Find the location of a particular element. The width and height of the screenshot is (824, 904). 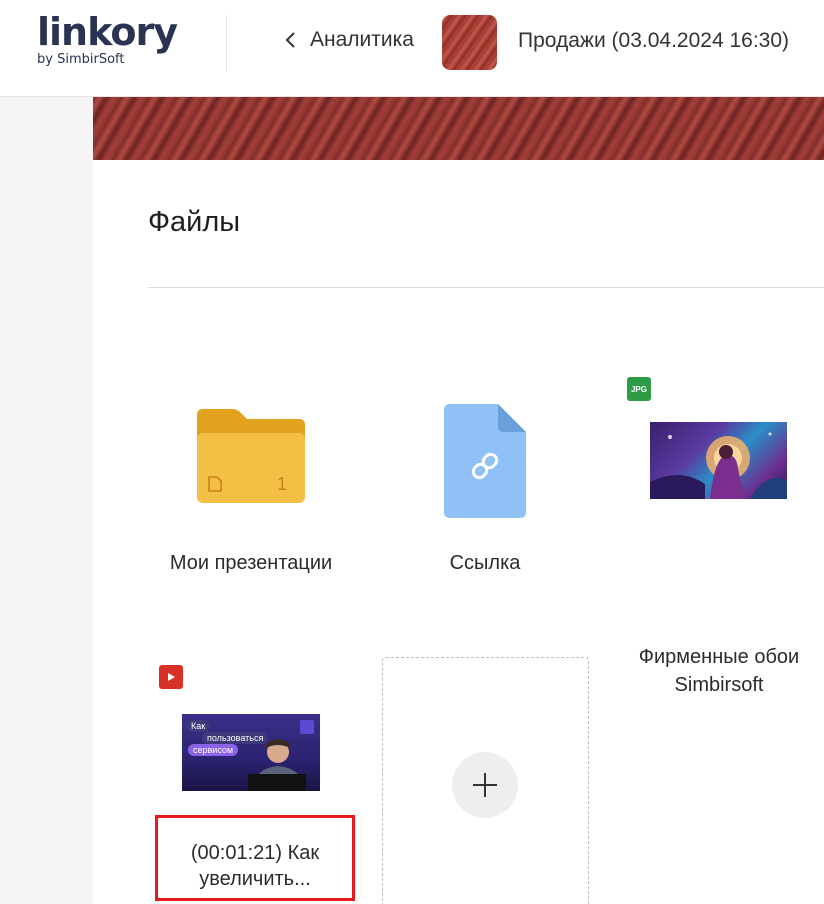

app-logo: linkory by SimbirSoft is located at coordinates (107, 38).